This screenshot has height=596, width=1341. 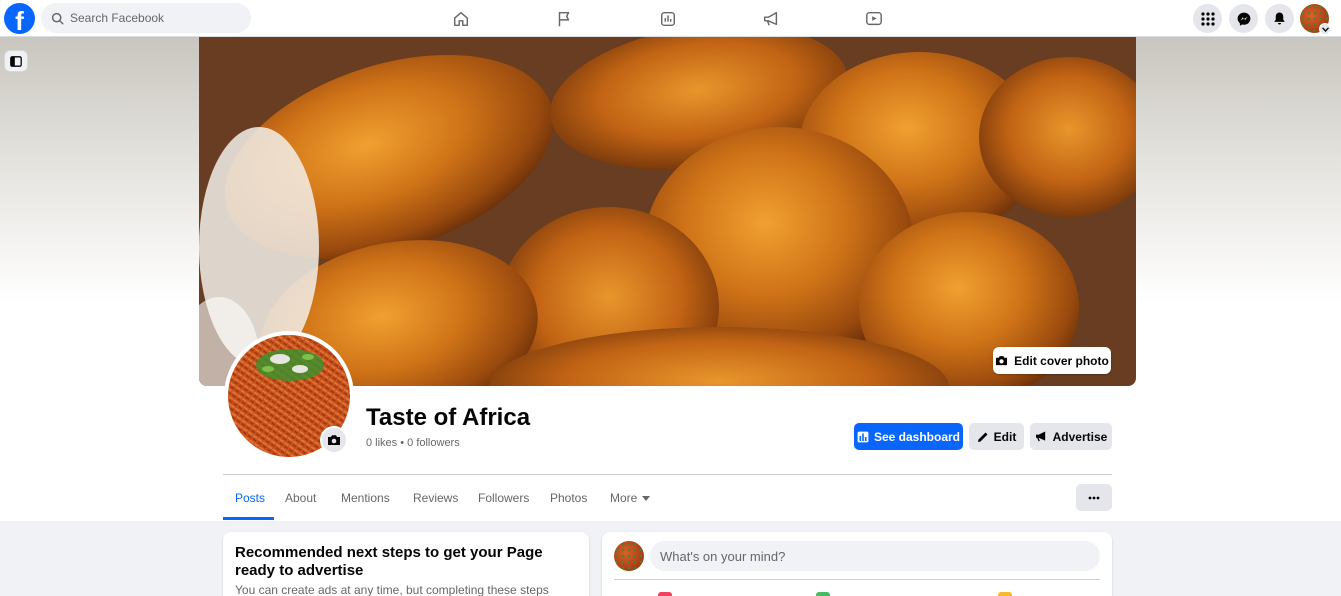 I want to click on home-icon, so click(x=461, y=18).